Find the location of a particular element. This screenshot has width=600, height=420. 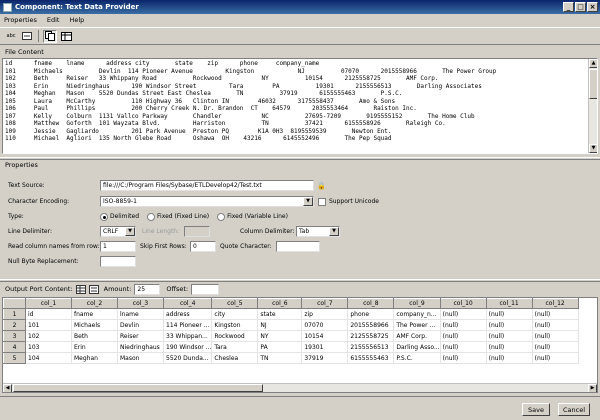

table-cell: phone is located at coordinates (371, 314).